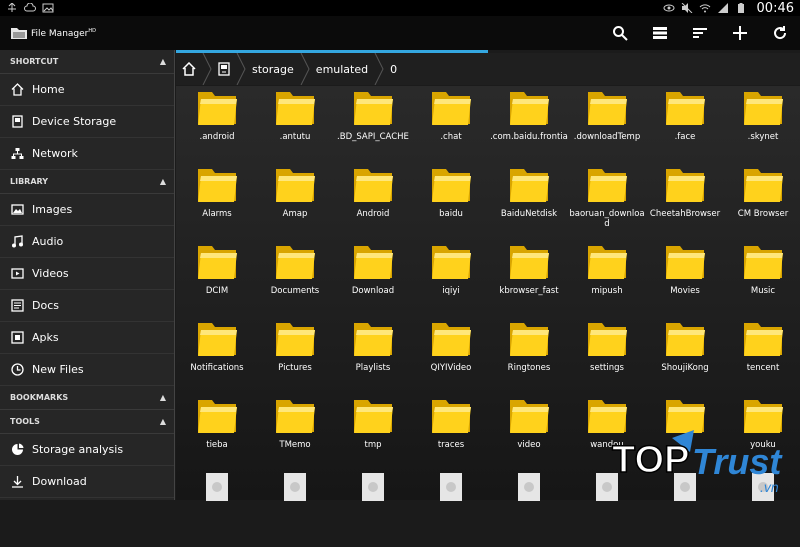 The width and height of the screenshot is (800, 547). Describe the element at coordinates (217, 124) in the screenshot. I see `folder-item: .android` at that location.